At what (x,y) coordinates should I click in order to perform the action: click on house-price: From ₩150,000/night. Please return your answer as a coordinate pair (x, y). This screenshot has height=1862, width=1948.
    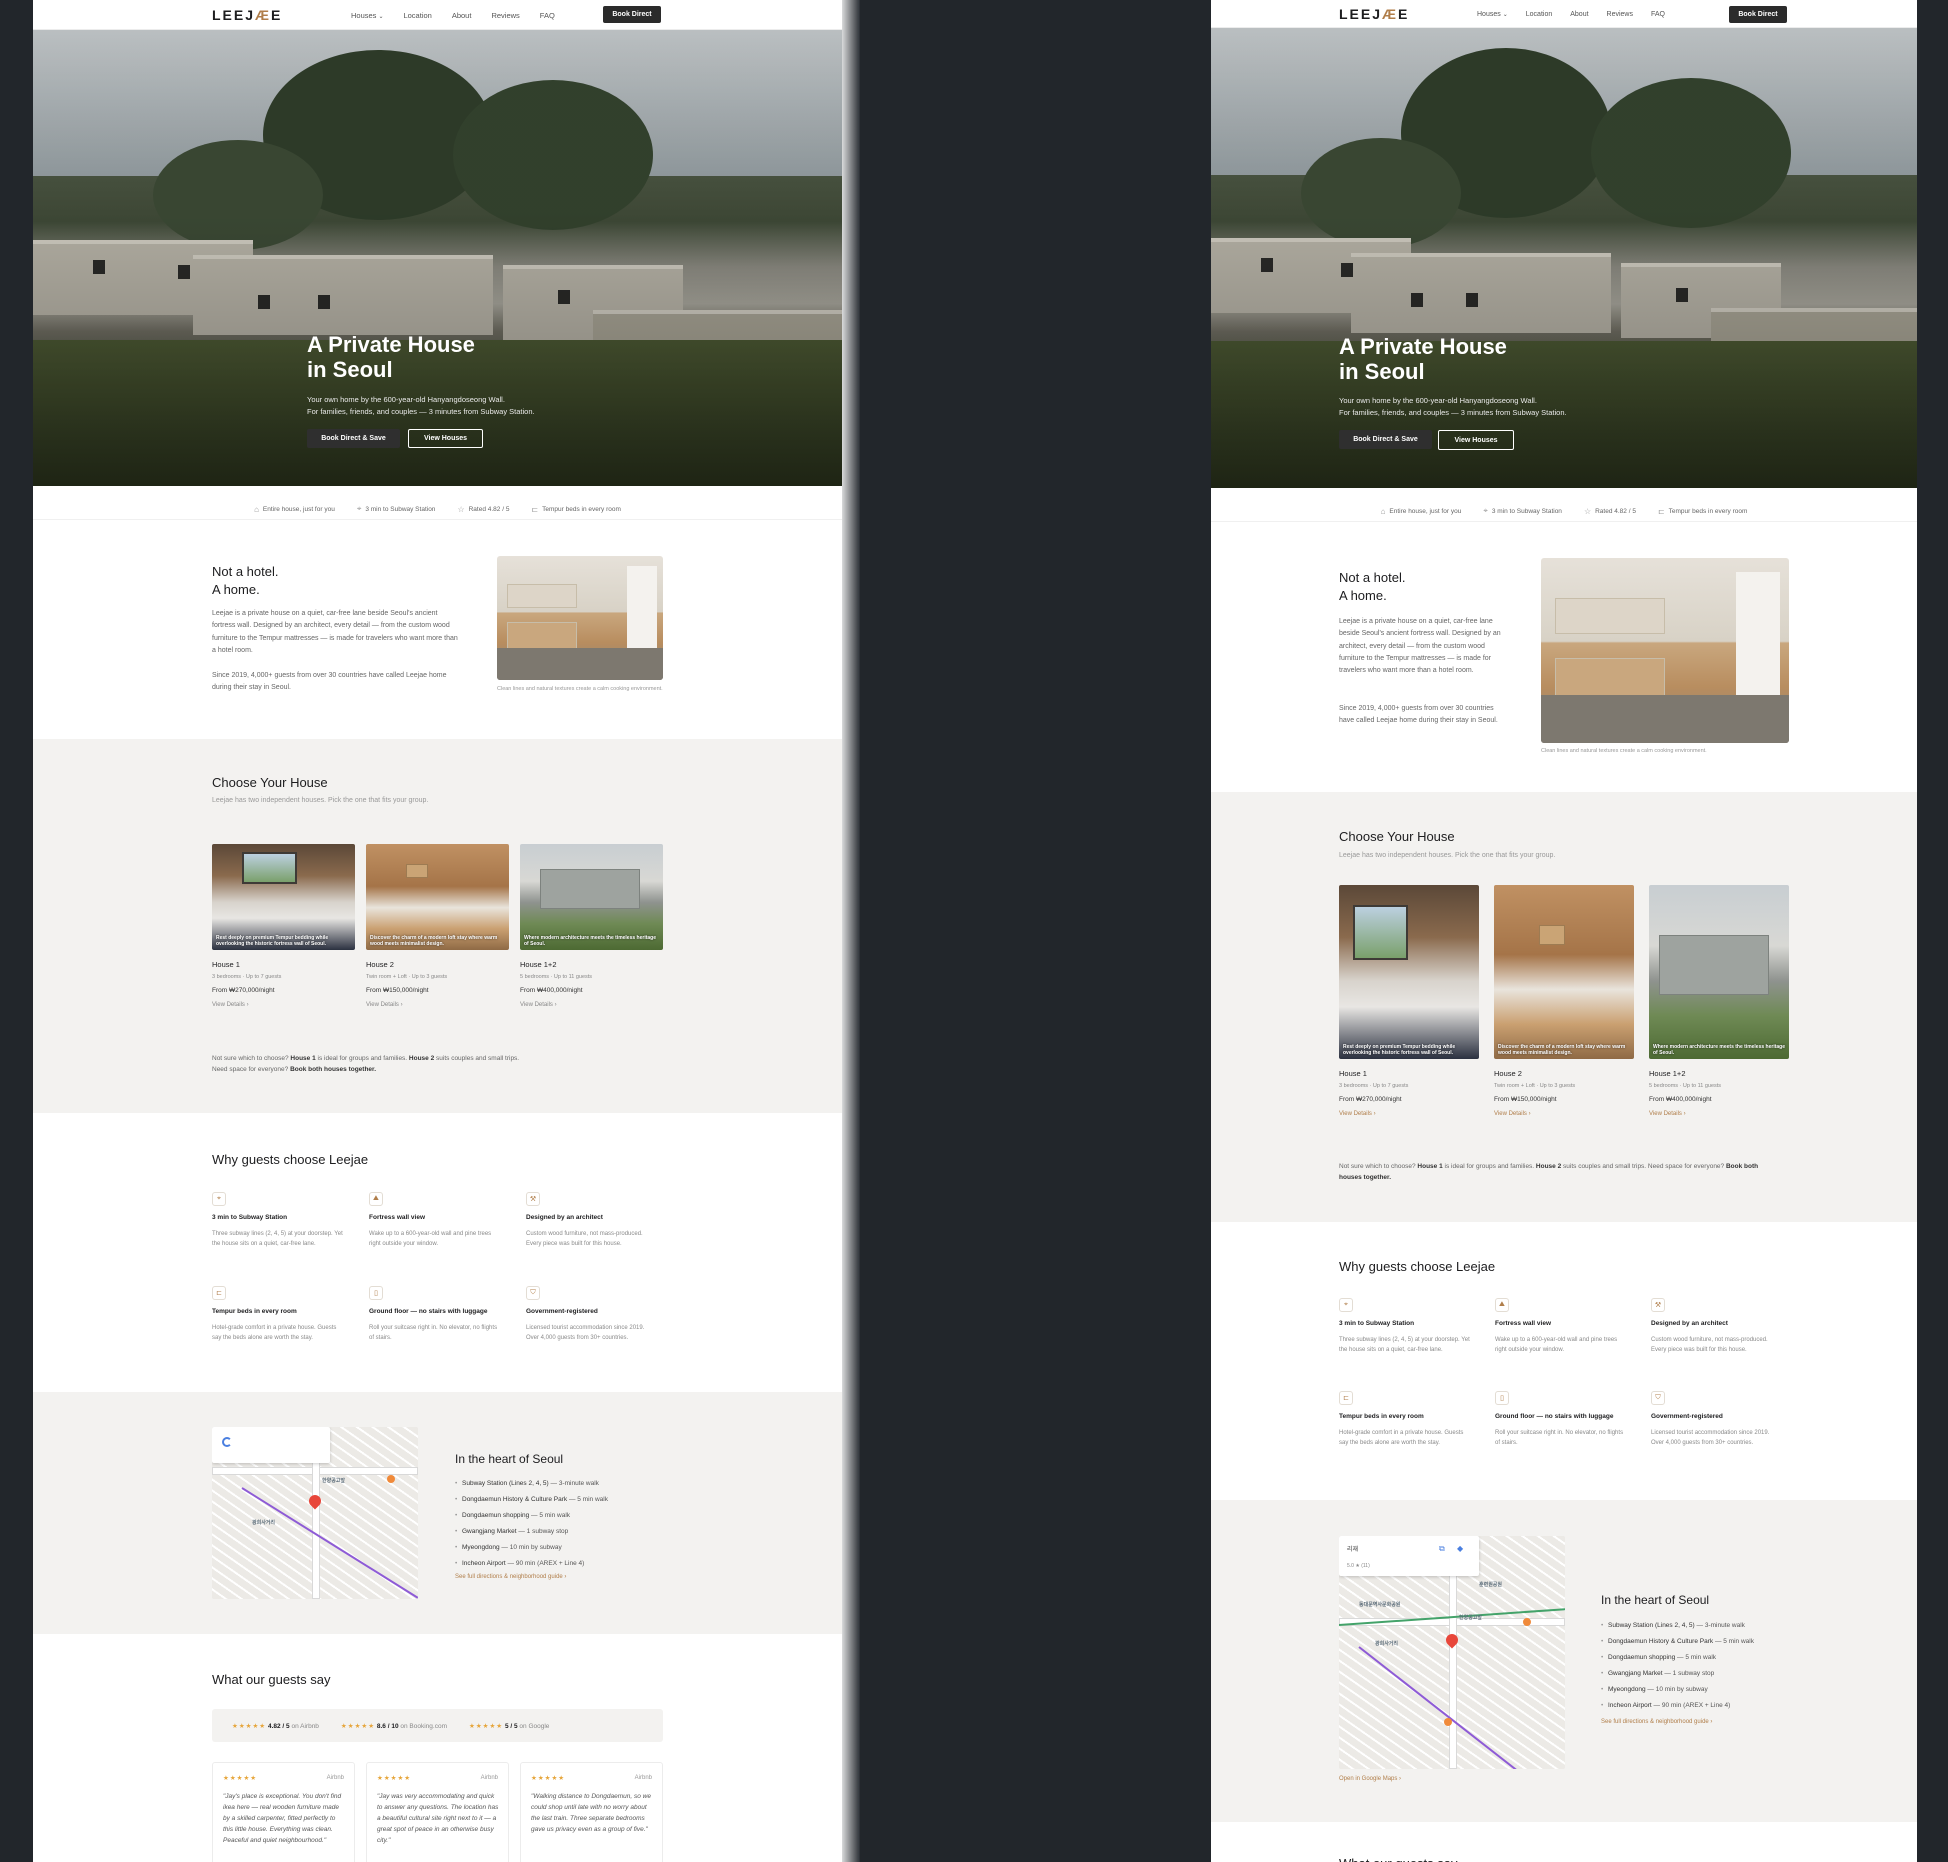
    Looking at the image, I should click on (1525, 1099).